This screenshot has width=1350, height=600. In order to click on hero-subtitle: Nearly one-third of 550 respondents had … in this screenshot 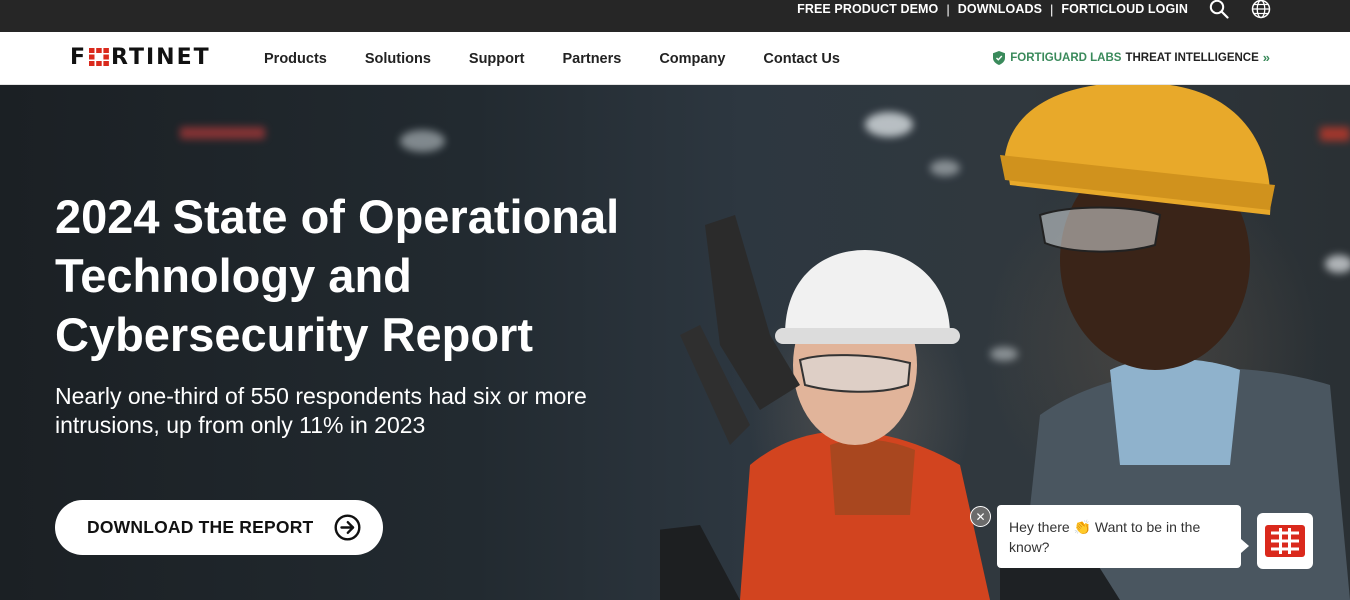, I will do `click(321, 410)`.